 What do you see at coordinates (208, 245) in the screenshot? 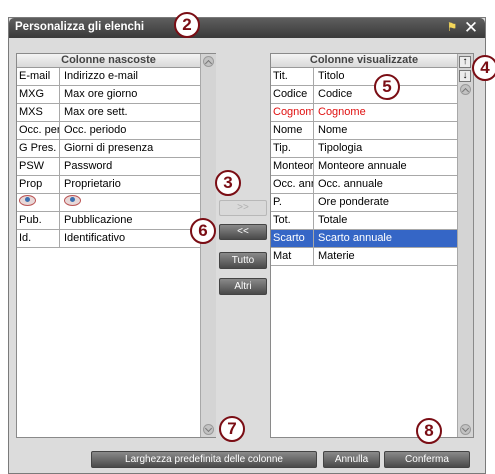
I see `hidden-columns-scrollbar` at bounding box center [208, 245].